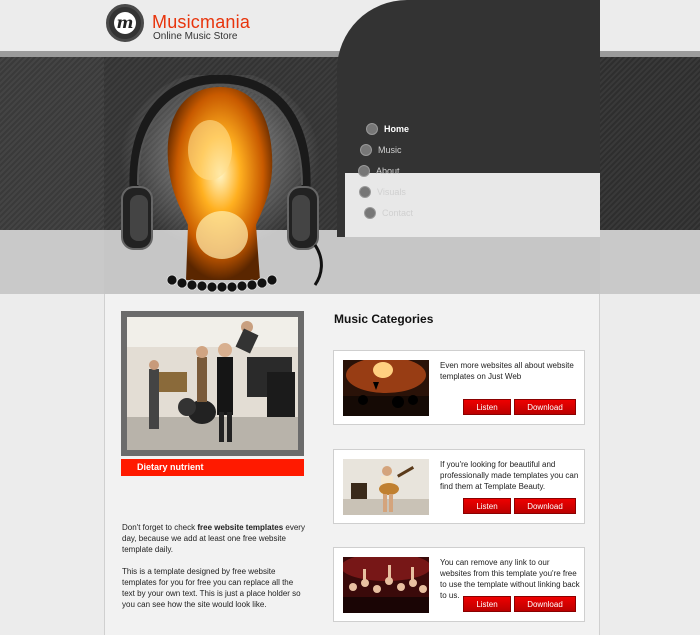  What do you see at coordinates (398, 213) in the screenshot?
I see `nav-label: Contact` at bounding box center [398, 213].